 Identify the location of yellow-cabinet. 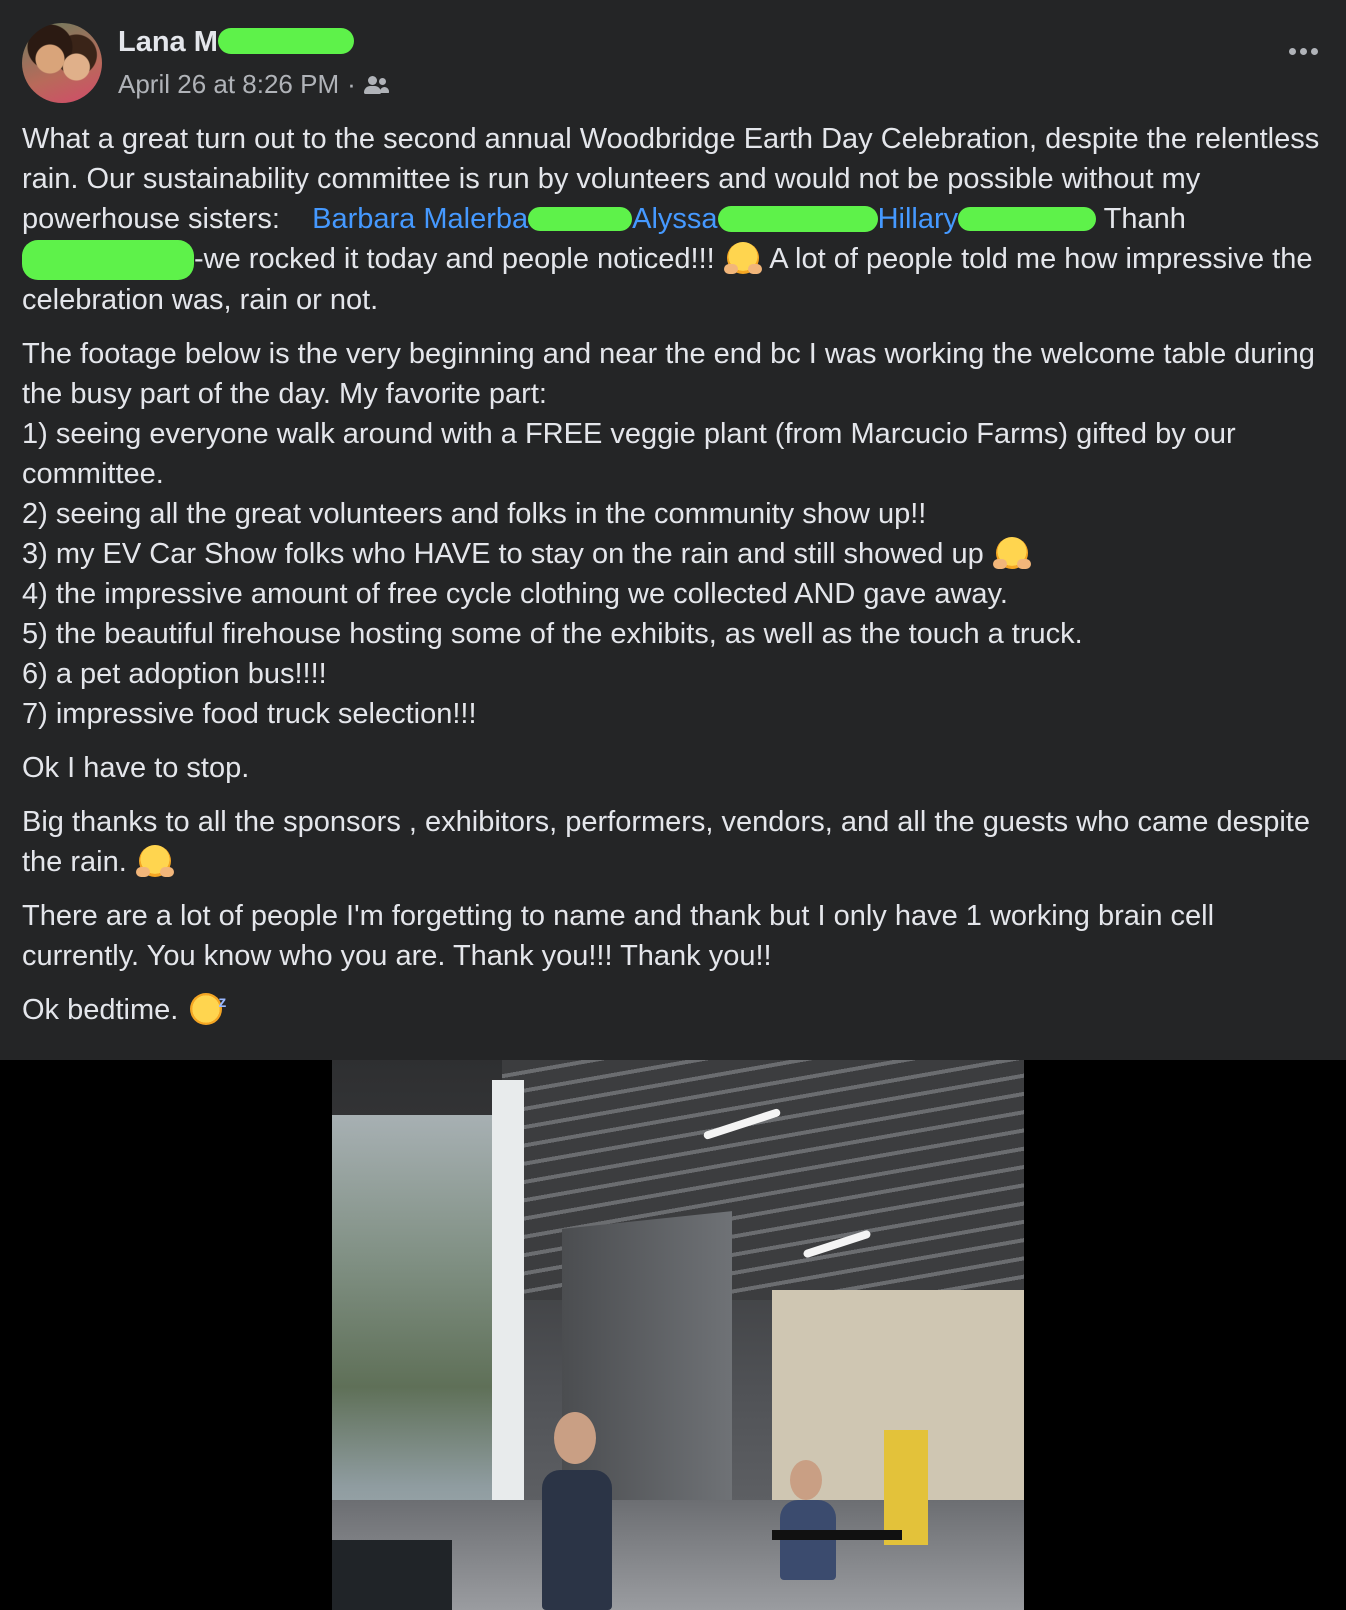
(906, 1487).